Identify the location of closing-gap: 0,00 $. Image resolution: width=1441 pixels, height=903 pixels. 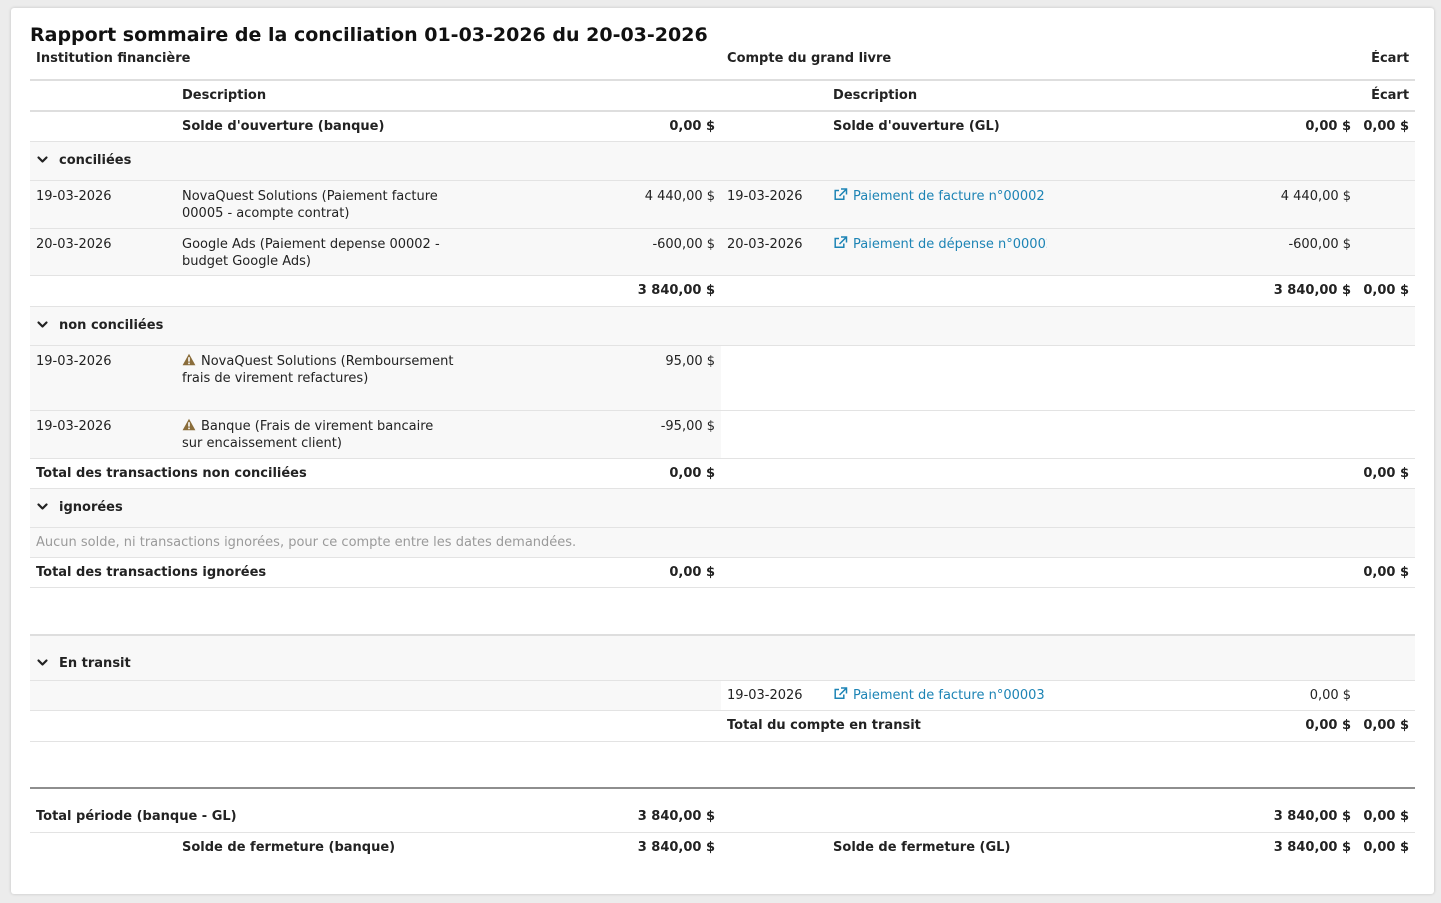
(1386, 847).